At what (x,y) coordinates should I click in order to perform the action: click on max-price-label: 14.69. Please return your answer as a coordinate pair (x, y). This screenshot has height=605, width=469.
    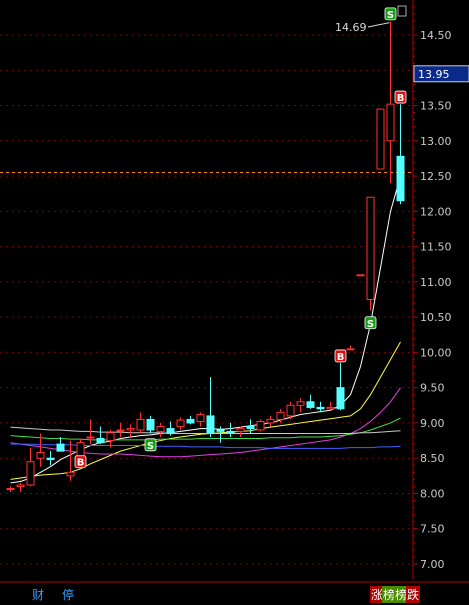
    Looking at the image, I should click on (351, 27).